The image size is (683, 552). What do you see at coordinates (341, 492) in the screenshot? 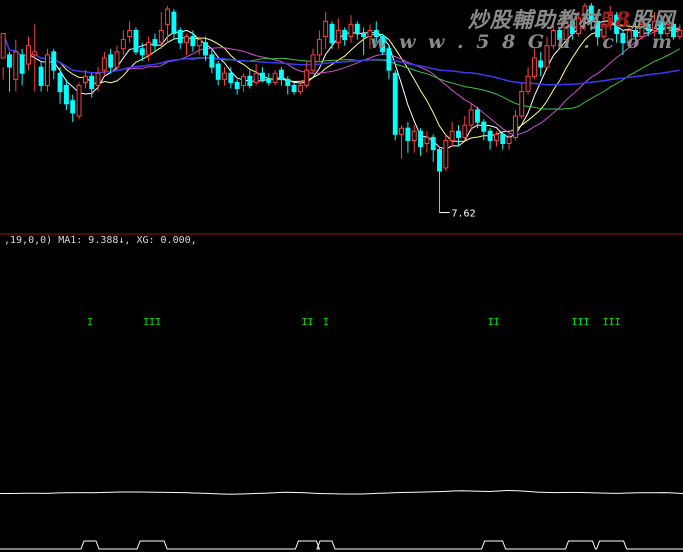
I see `indicator-line` at bounding box center [341, 492].